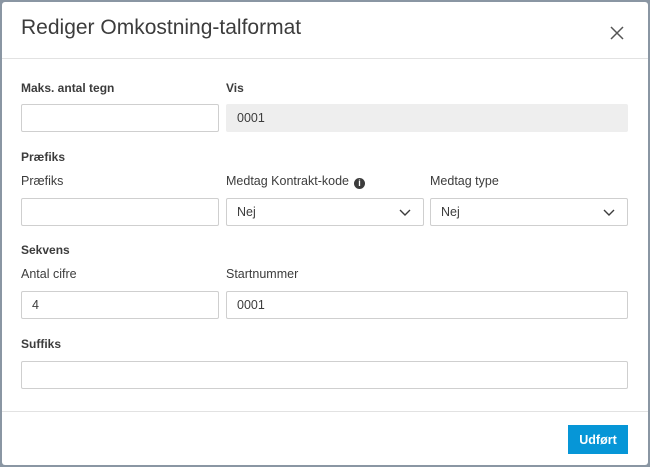  What do you see at coordinates (598, 439) in the screenshot?
I see `done-button: Udført` at bounding box center [598, 439].